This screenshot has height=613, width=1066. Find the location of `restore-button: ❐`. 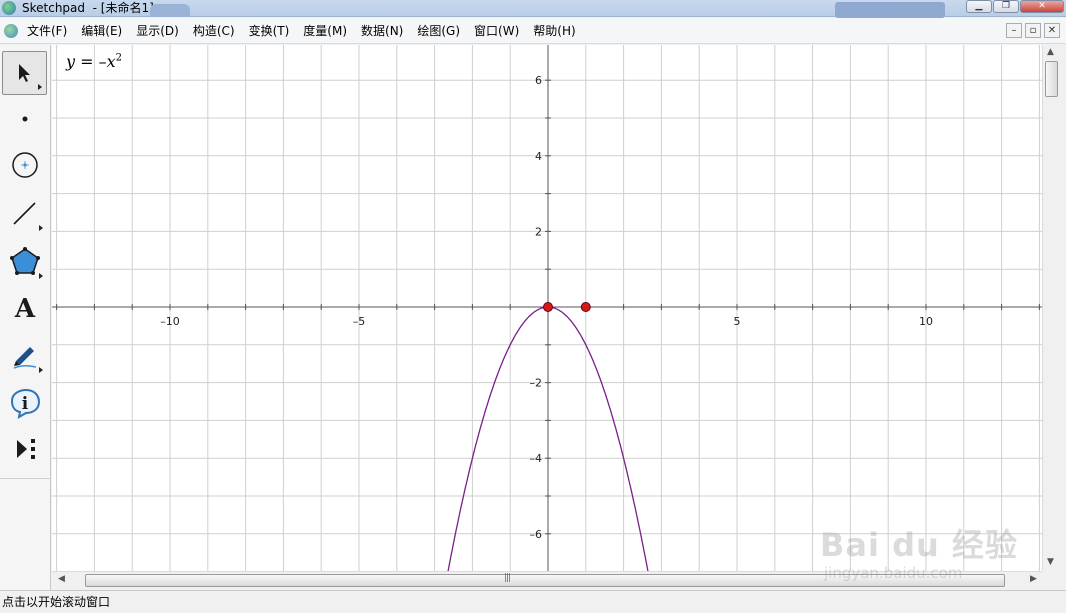

restore-button: ❐ is located at coordinates (1006, 6).